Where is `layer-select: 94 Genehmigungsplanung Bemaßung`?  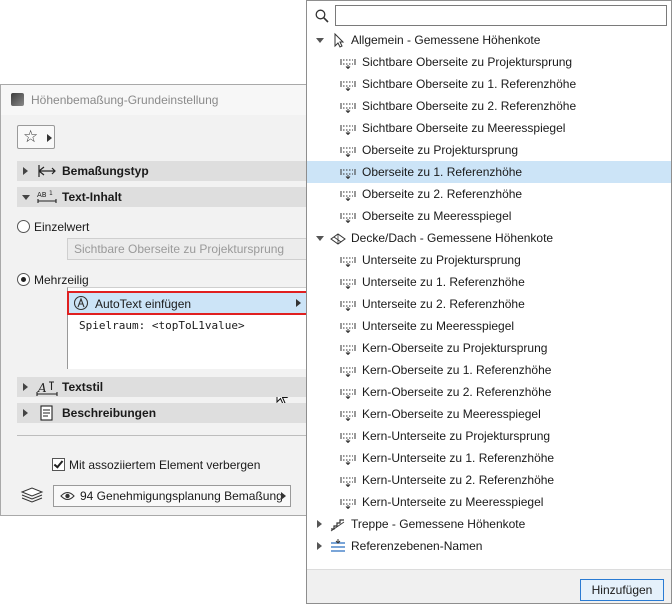
layer-select: 94 Genehmigungsplanung Bemaßung is located at coordinates (172, 496).